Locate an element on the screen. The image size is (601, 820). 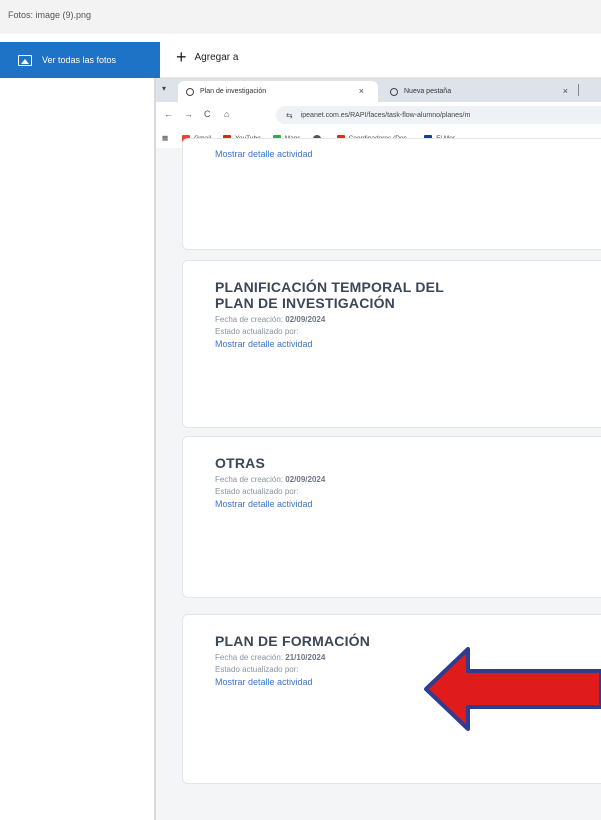
window-title: Fotos: image (9).png is located at coordinates (50, 15).